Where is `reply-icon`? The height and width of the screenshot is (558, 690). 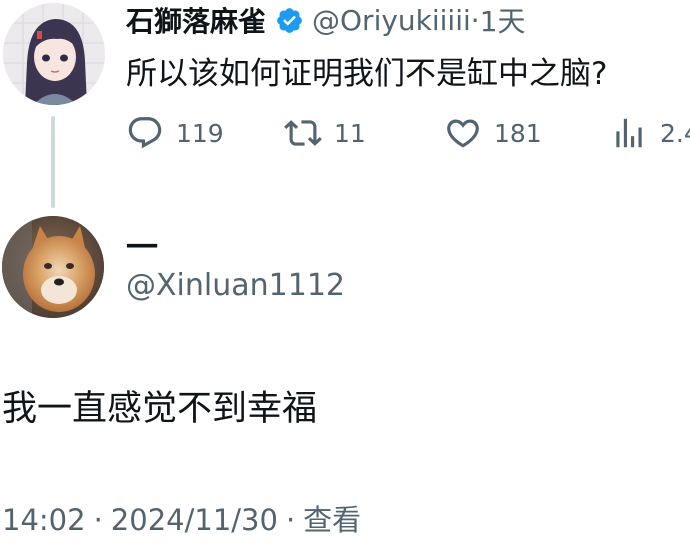 reply-icon is located at coordinates (145, 133).